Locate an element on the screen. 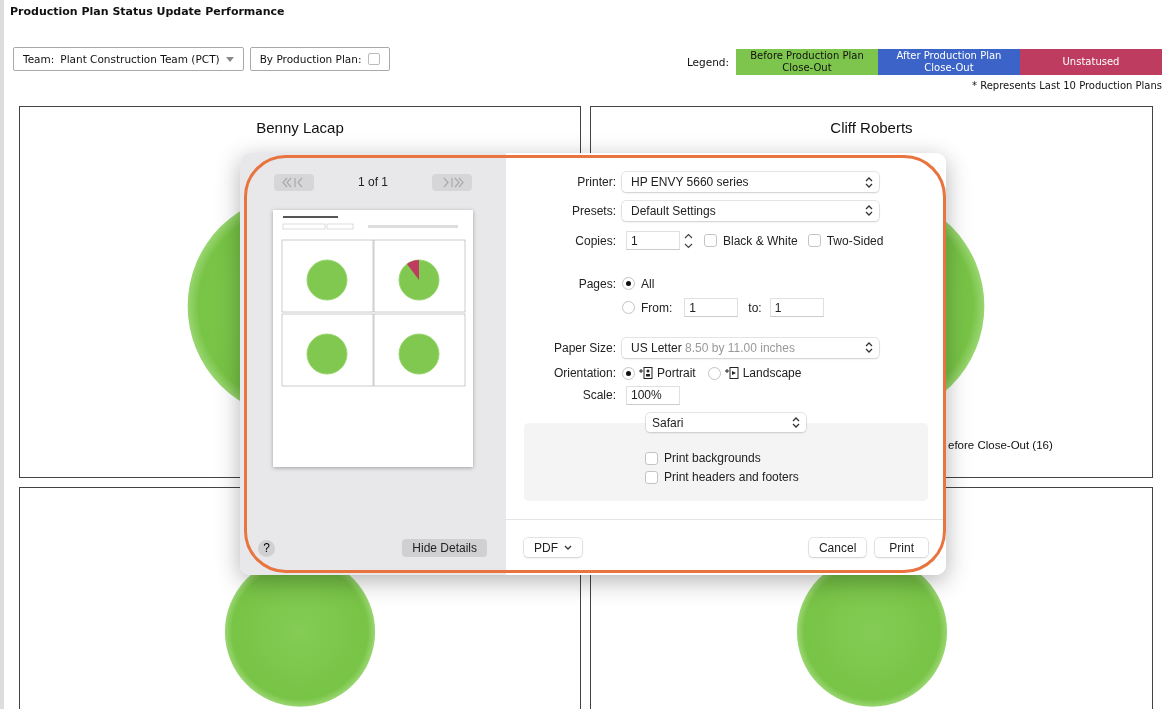 The image size is (1170, 709). previous-page-button is located at coordinates (294, 182).